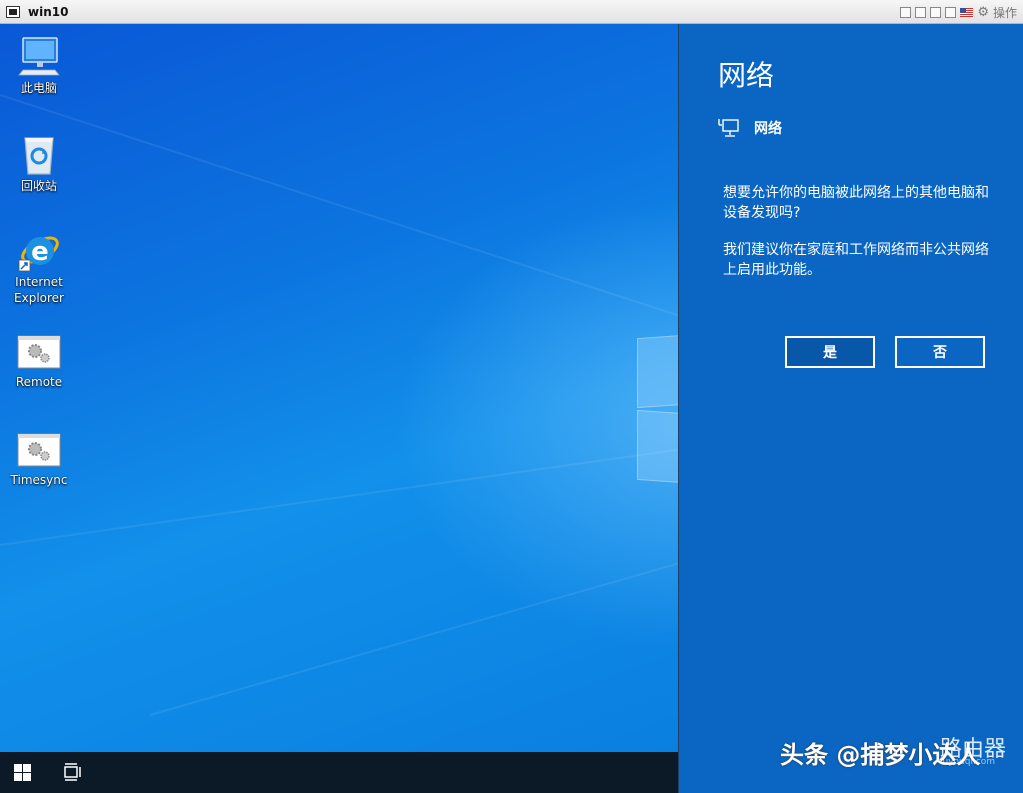 This screenshot has height=793, width=1023. Describe the element at coordinates (746, 75) in the screenshot. I see `panel-title: 网络` at that location.